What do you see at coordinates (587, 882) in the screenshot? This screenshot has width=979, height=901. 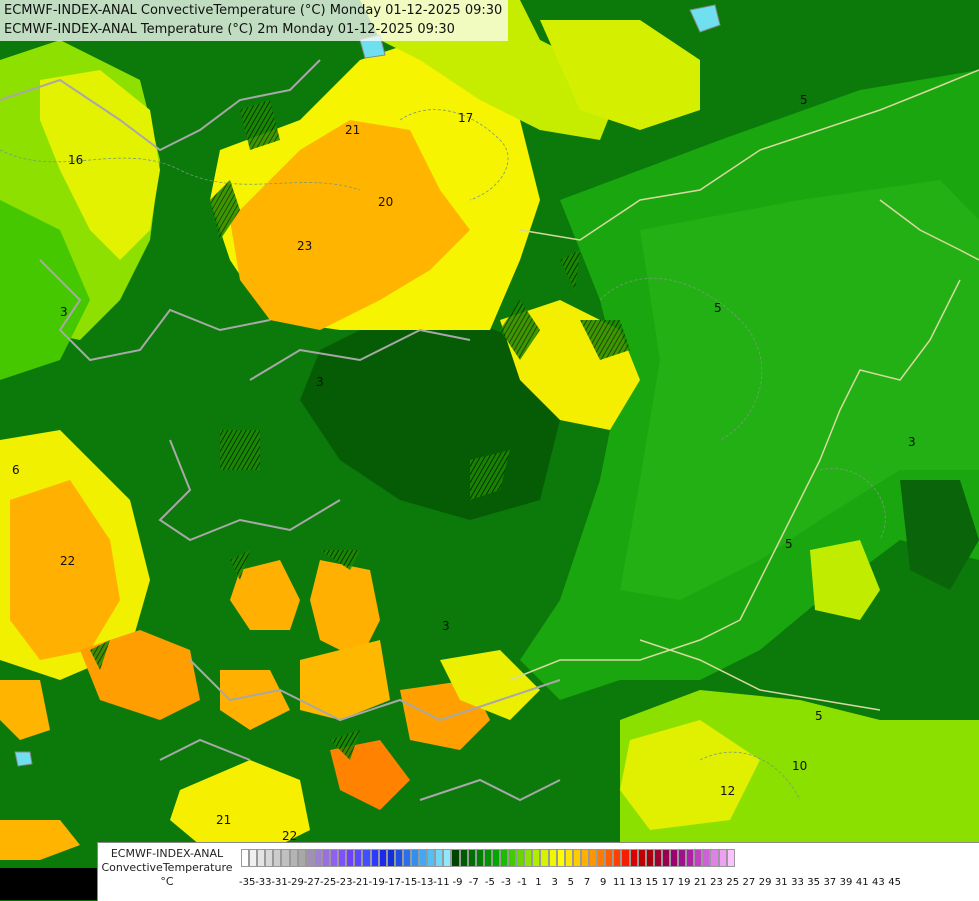 I see `legend-tick: 7` at bounding box center [587, 882].